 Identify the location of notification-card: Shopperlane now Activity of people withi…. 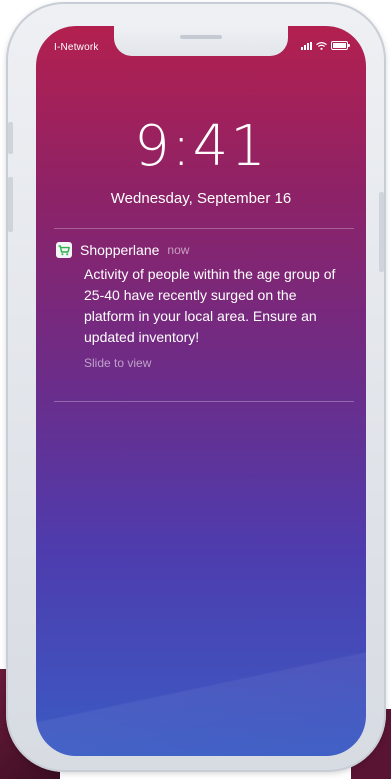
(201, 306).